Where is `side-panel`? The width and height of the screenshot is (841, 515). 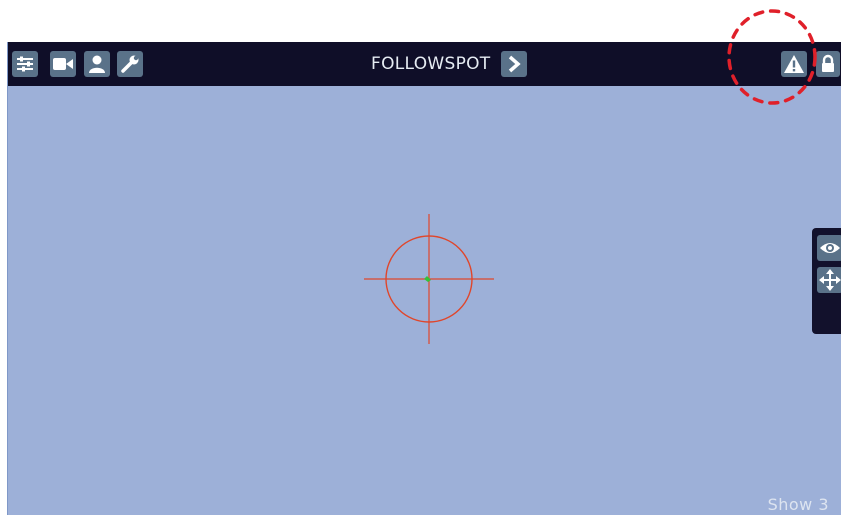
side-panel is located at coordinates (826, 281).